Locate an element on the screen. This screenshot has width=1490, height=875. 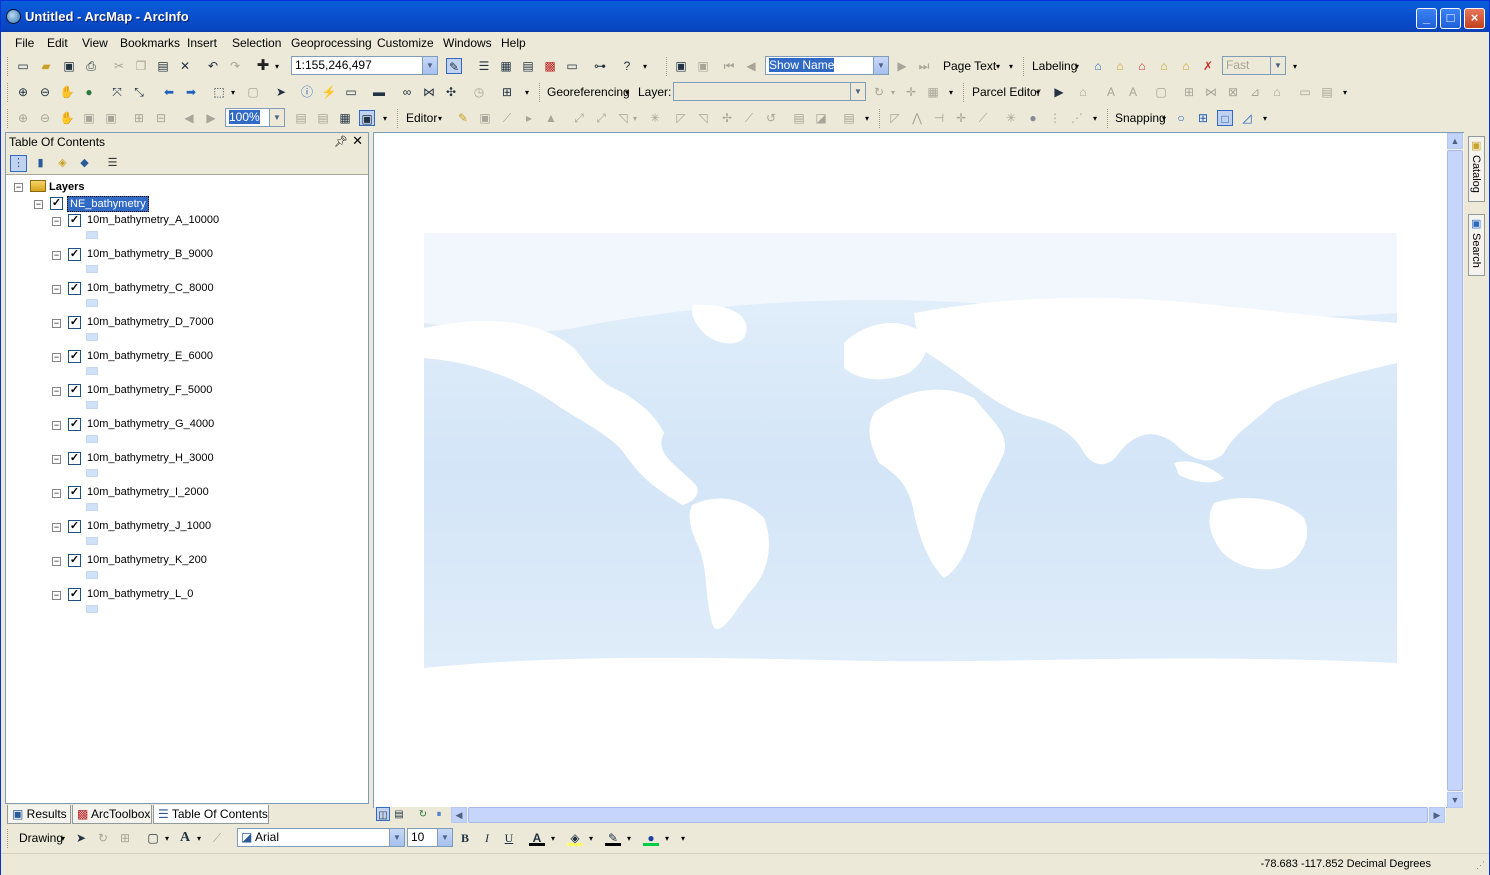
parcel-editor-dropdown-icon: ▾ is located at coordinates (1038, 92).